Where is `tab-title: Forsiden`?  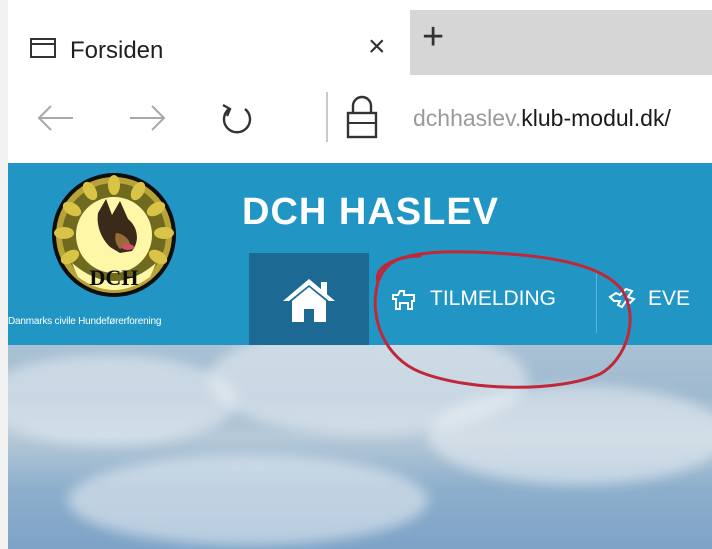
tab-title: Forsiden is located at coordinates (117, 50).